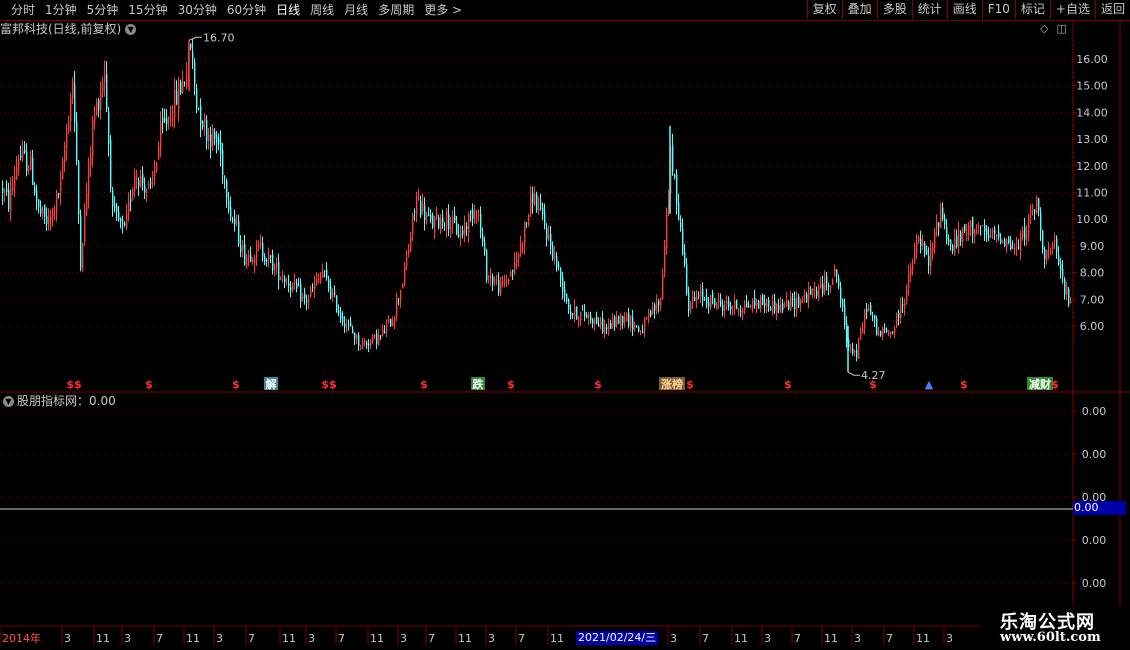 This screenshot has height=650, width=1130. I want to click on indicator-current-value: 0.00, so click(1099, 508).